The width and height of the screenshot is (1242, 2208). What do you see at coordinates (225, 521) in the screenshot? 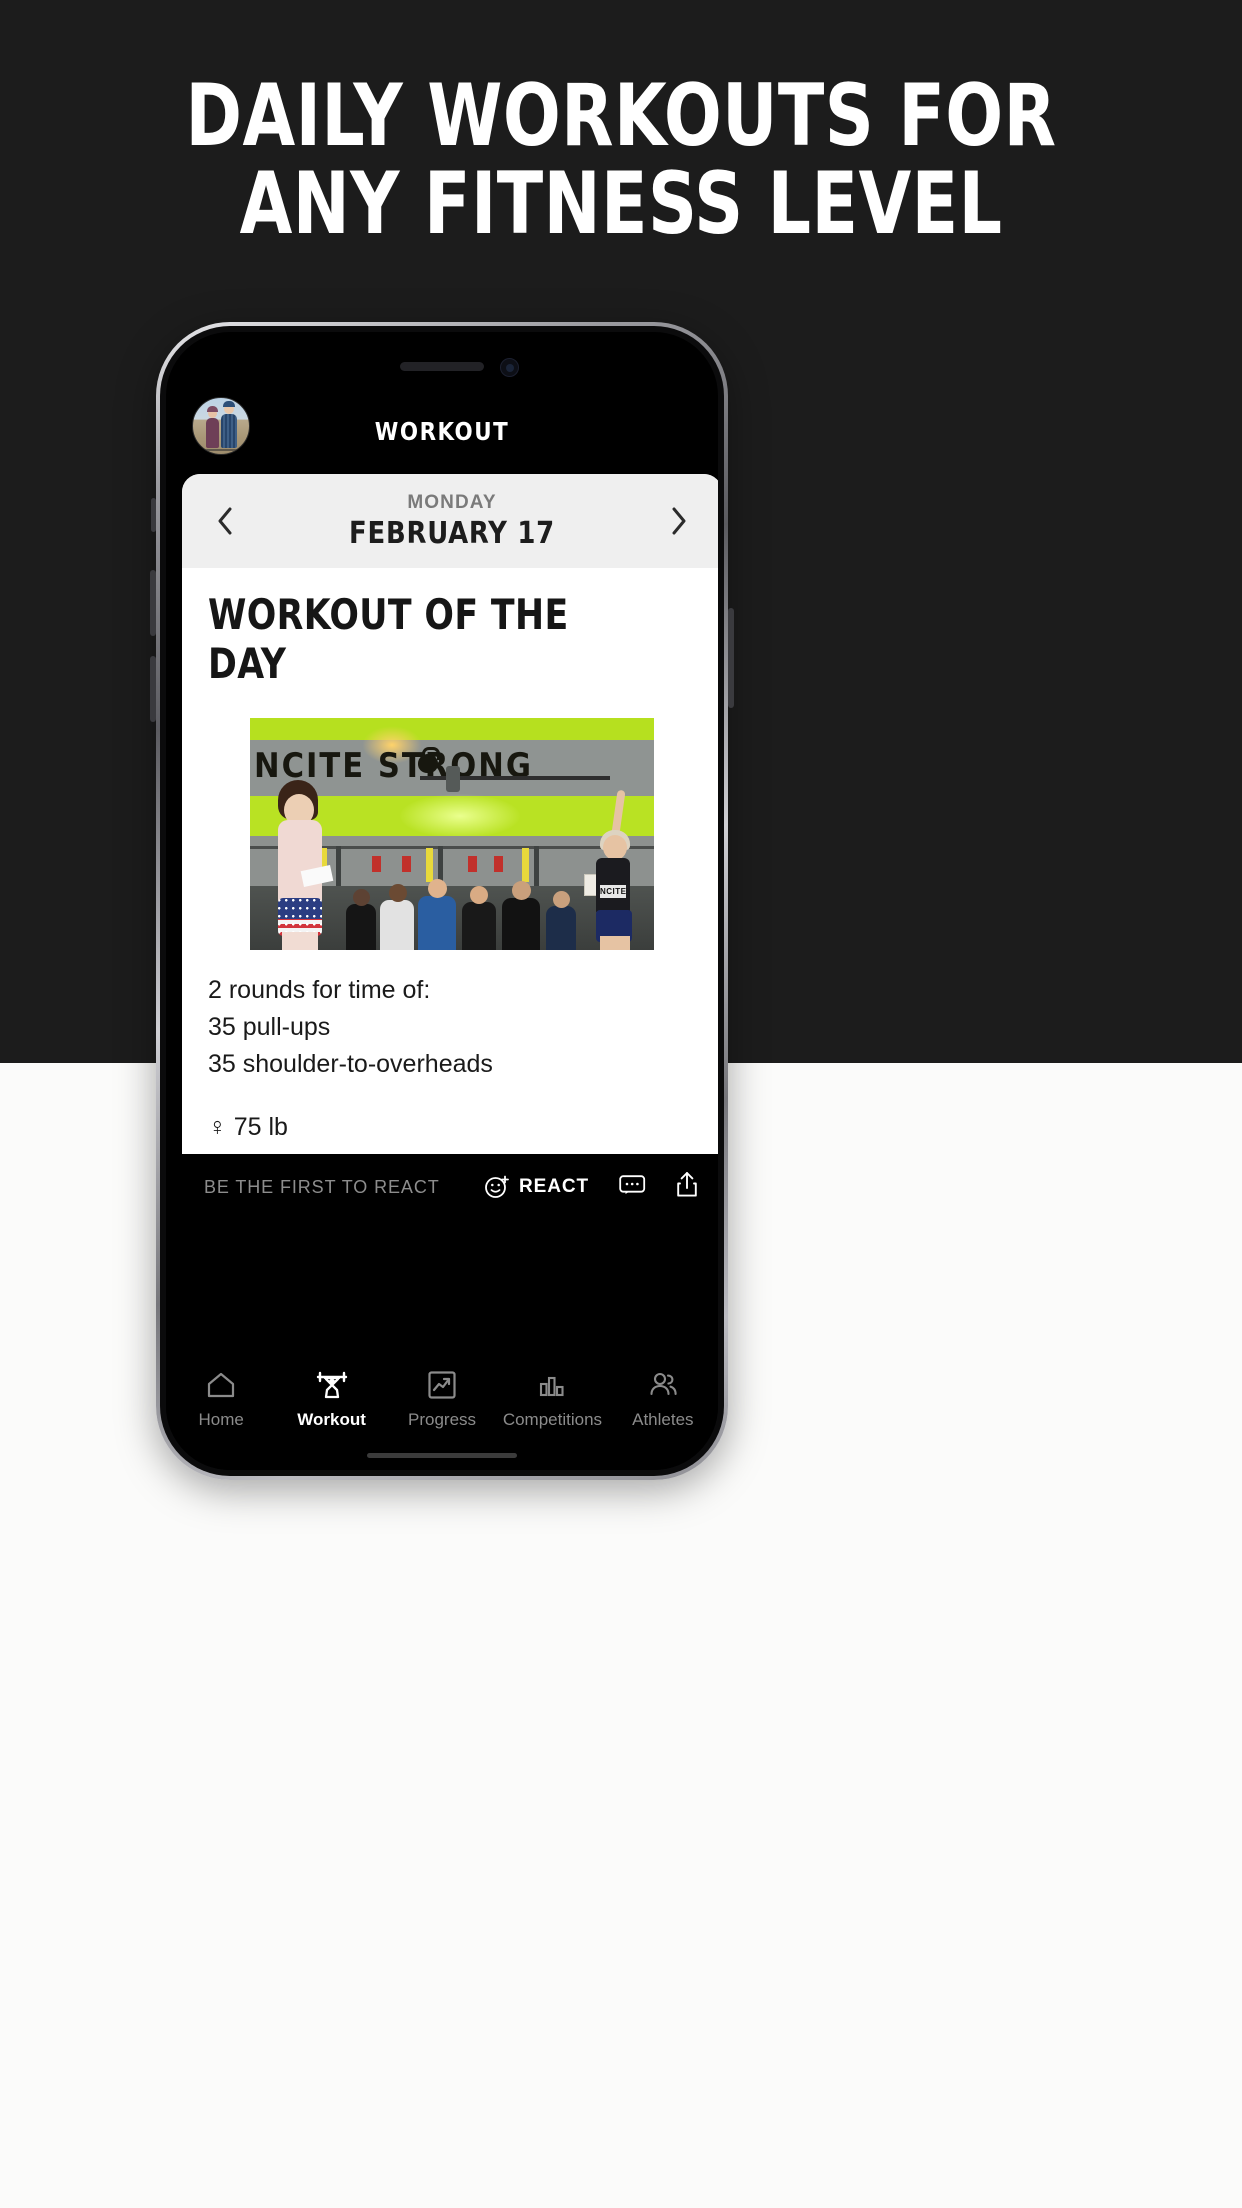
I see `previous-day-button` at bounding box center [225, 521].